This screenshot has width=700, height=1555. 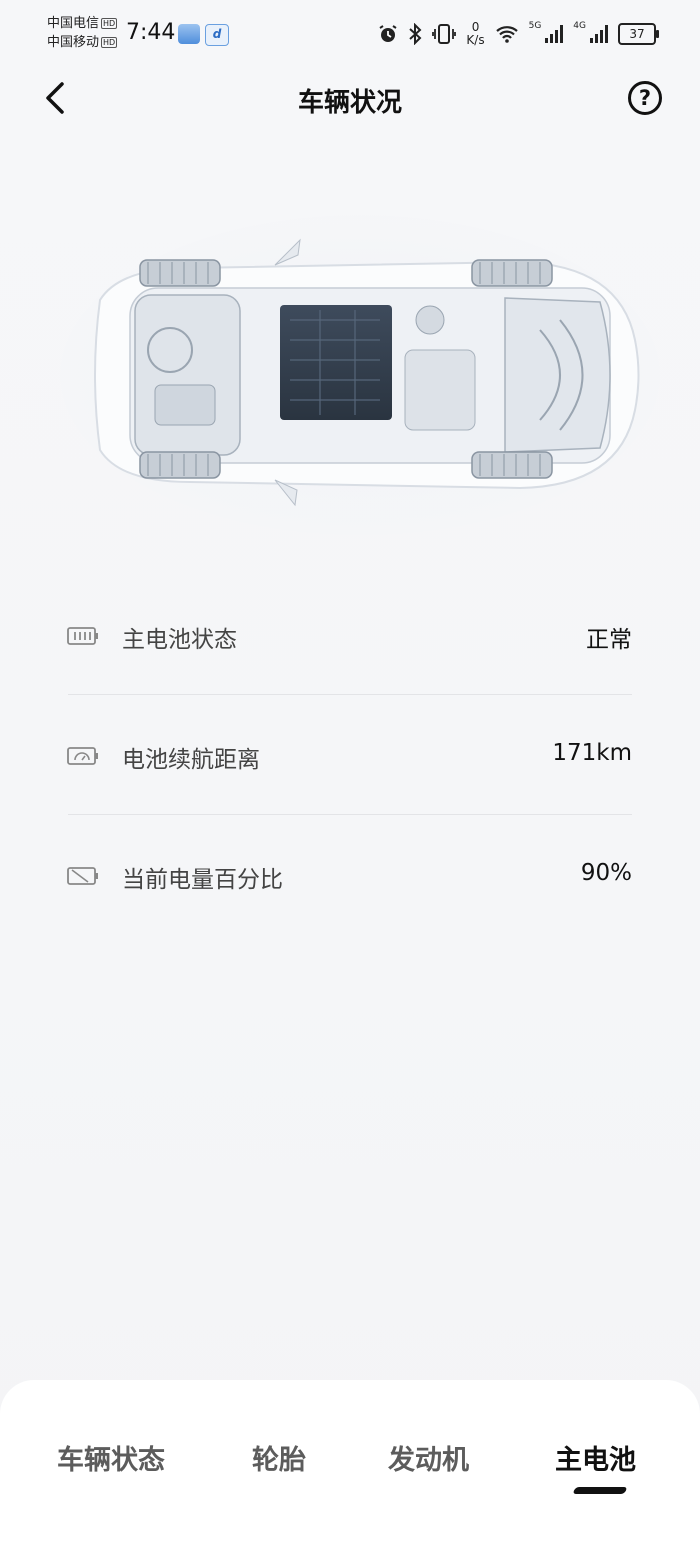 I want to click on main-battery-status-label: 主电池状态, so click(x=179, y=640).